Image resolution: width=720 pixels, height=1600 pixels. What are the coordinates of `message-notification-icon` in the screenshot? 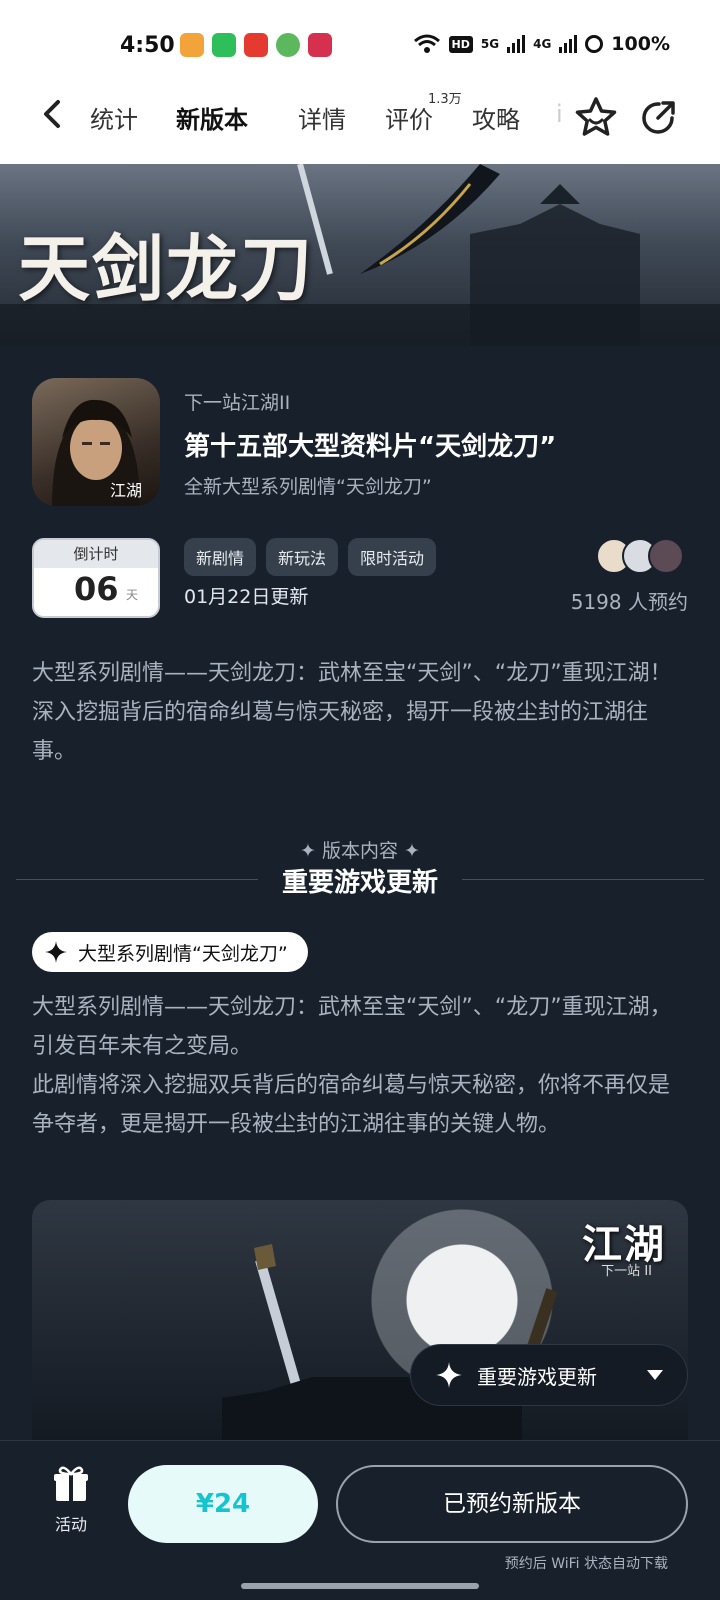 It's located at (224, 45).